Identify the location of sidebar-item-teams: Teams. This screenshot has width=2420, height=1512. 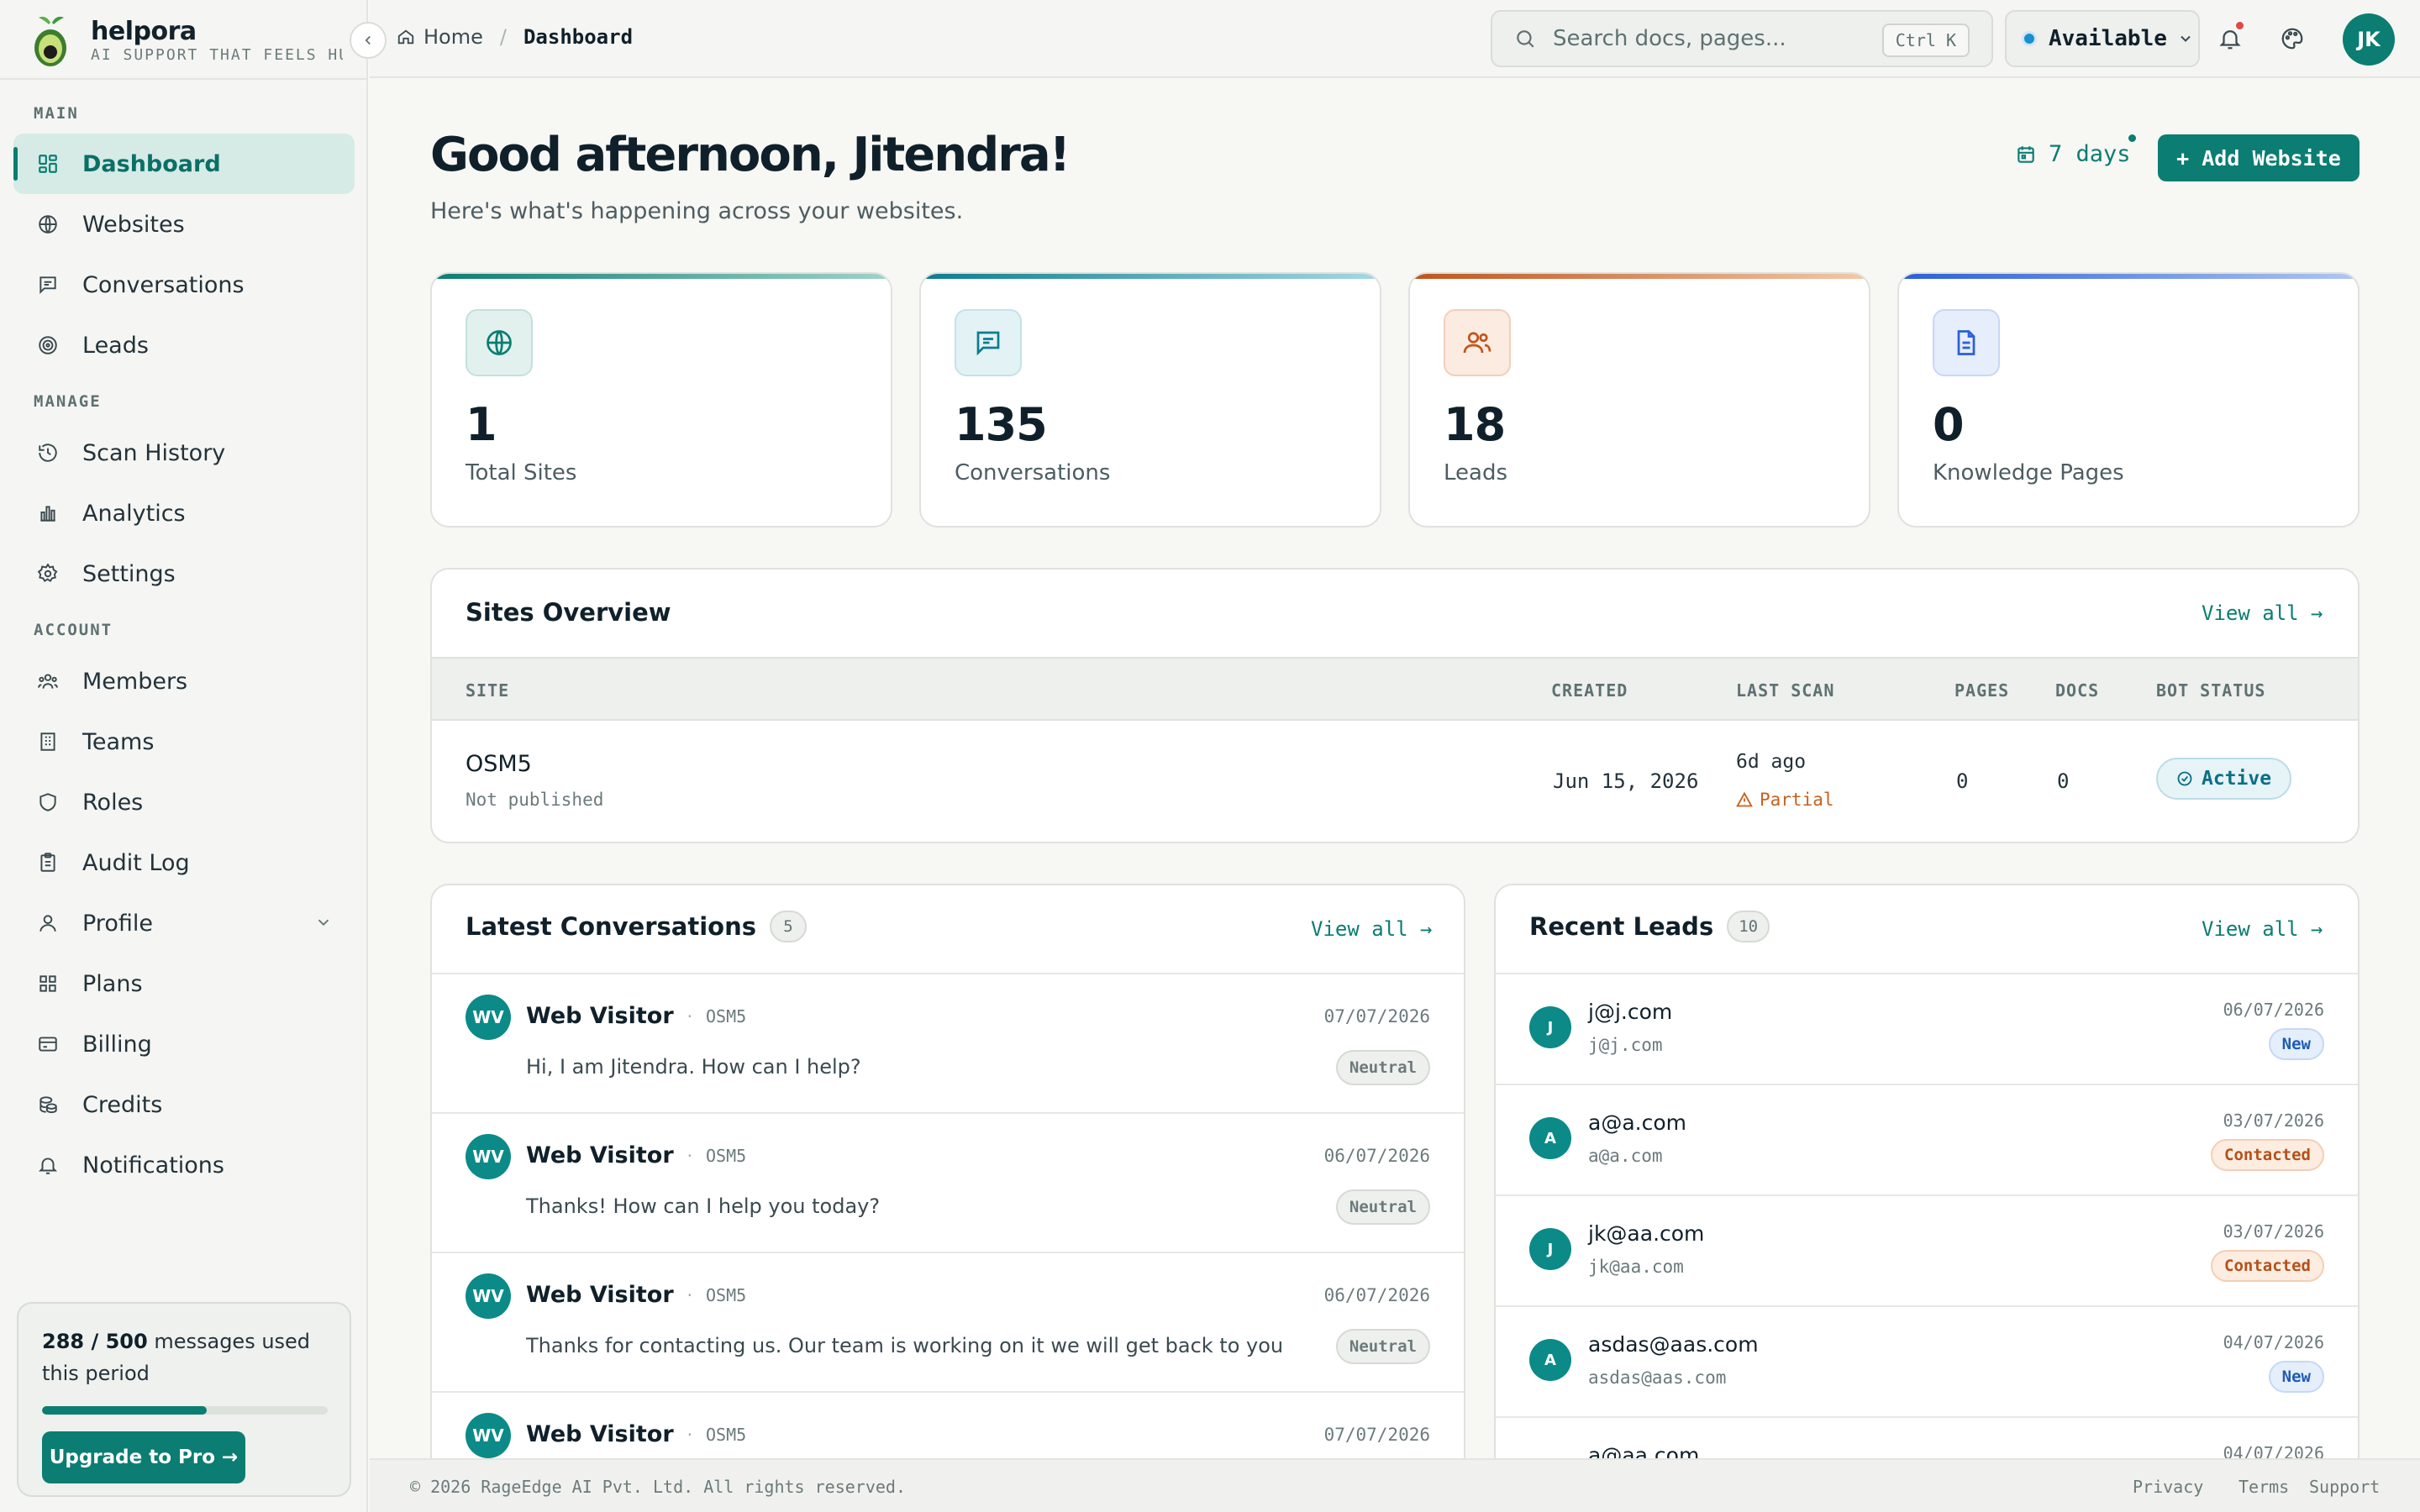
(184, 741).